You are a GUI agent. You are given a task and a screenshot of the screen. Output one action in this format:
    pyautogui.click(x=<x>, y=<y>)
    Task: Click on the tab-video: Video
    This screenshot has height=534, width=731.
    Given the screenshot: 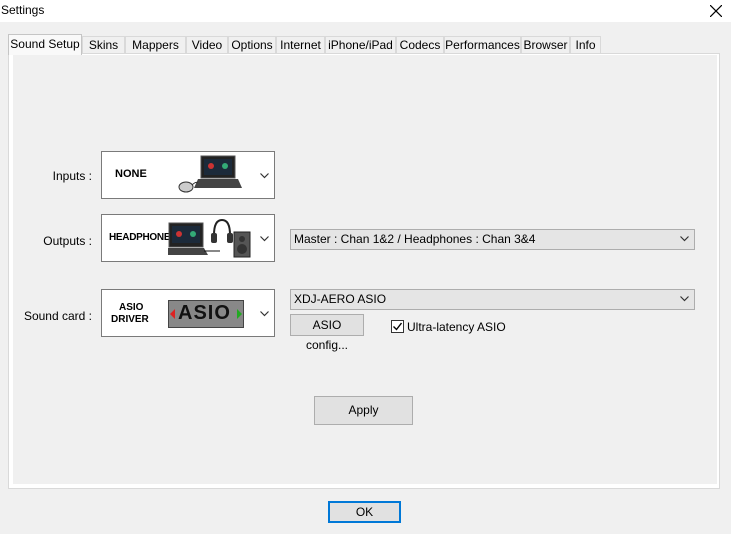 What is the action you would take?
    pyautogui.click(x=207, y=44)
    